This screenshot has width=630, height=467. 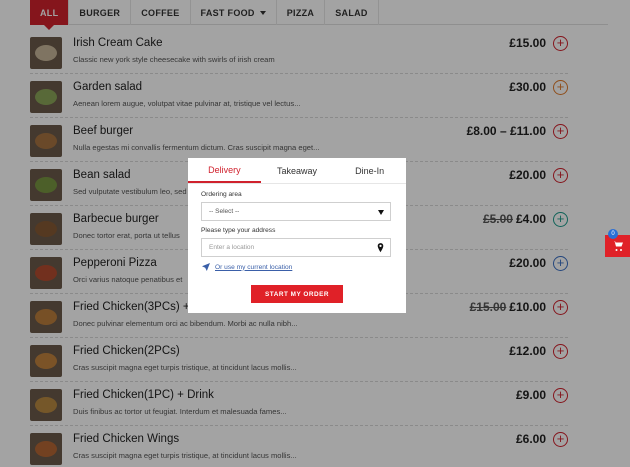 What do you see at coordinates (224, 170) in the screenshot?
I see `tab-delivery: Delivery` at bounding box center [224, 170].